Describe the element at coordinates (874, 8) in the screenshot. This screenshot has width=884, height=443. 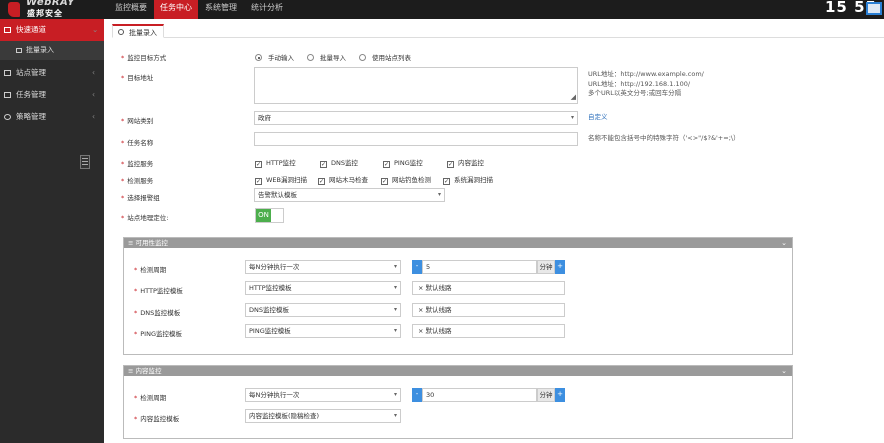
I see `monitor-icon` at that location.